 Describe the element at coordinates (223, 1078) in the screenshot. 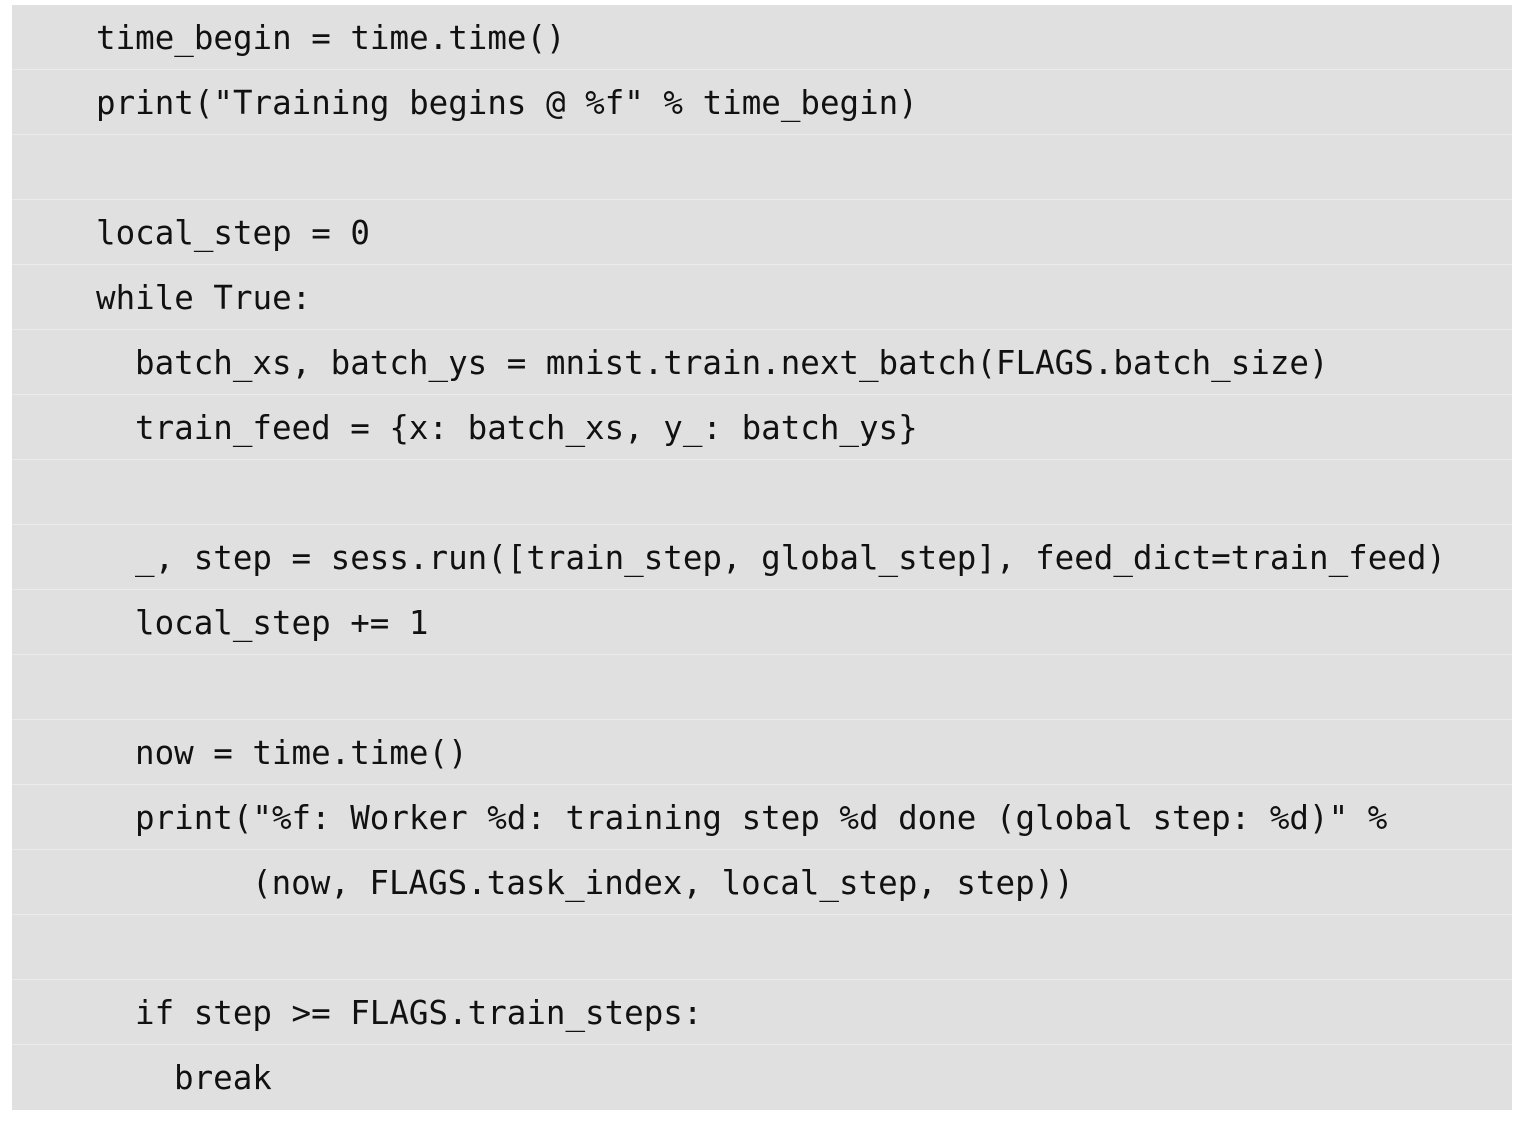

I see `code-line-text: break` at that location.